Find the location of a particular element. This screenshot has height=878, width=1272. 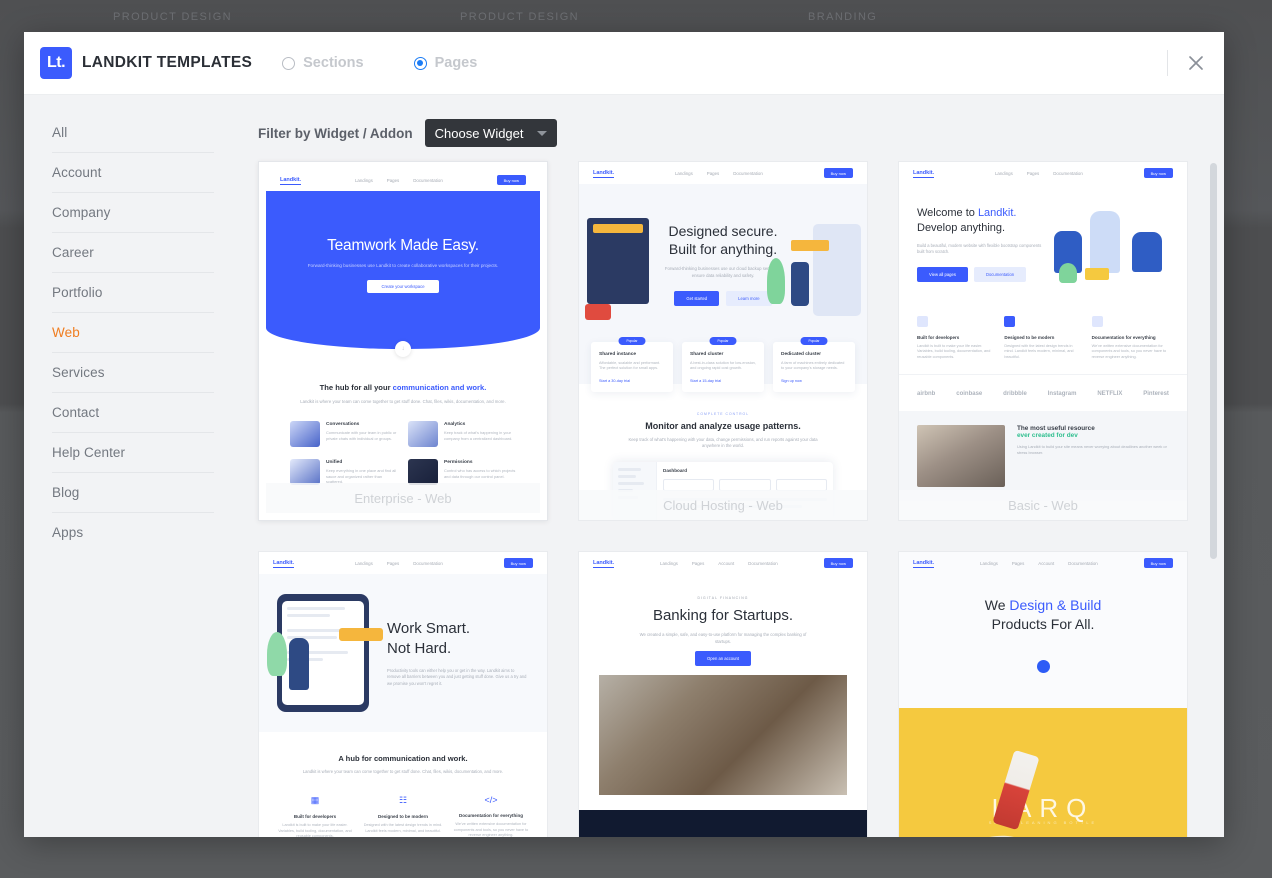

radio-pages: Pages is located at coordinates (445, 63).